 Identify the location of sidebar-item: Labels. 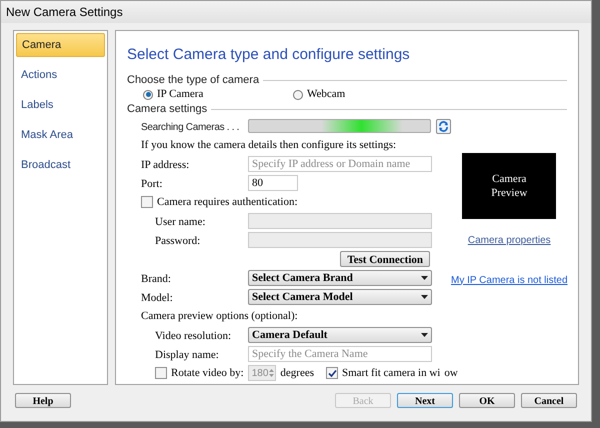
(60, 105).